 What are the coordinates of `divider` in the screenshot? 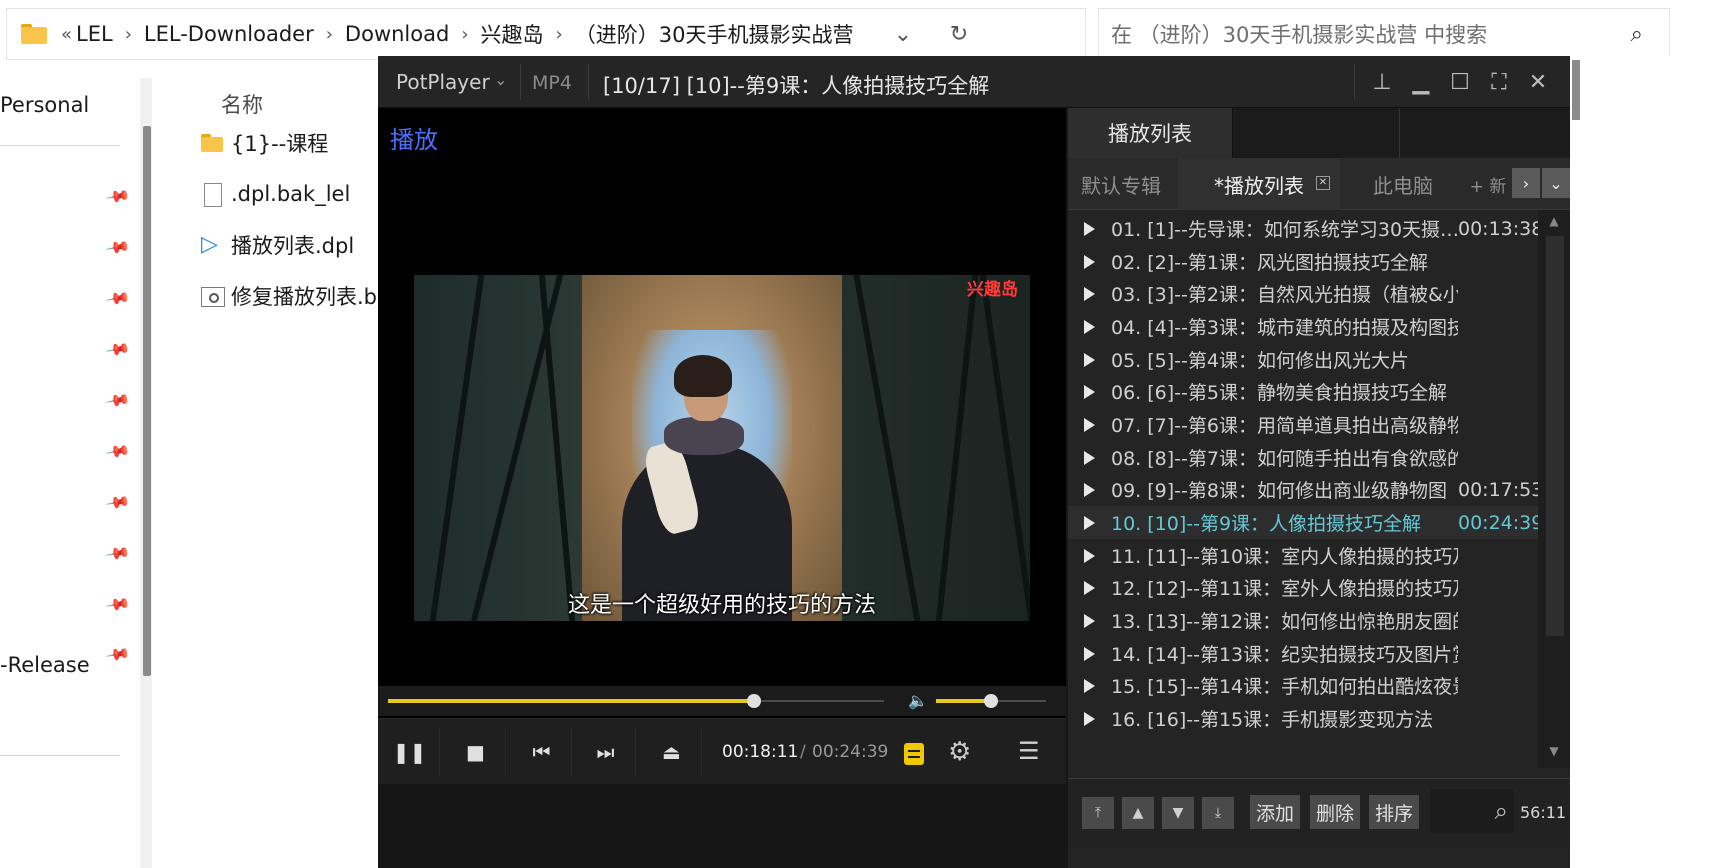 It's located at (520, 82).